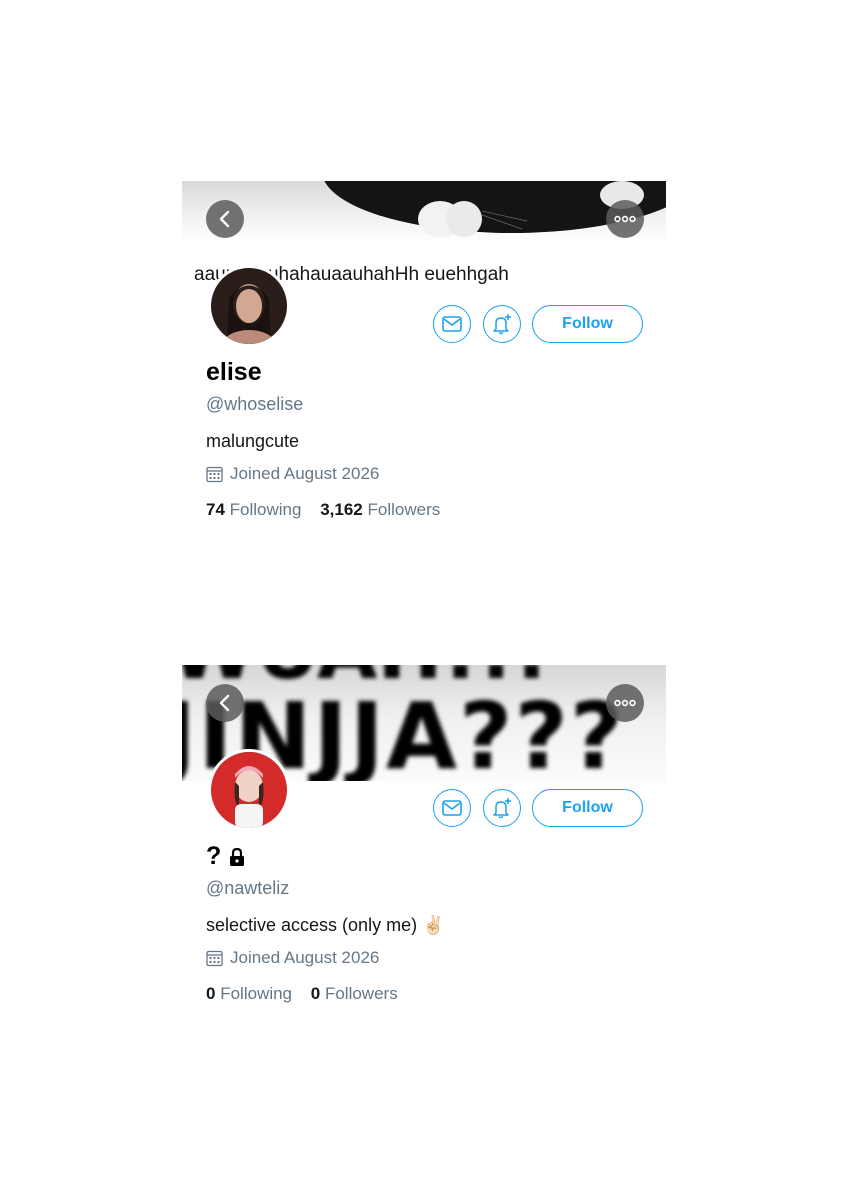  I want to click on profile-handle: @whoselise, so click(255, 404).